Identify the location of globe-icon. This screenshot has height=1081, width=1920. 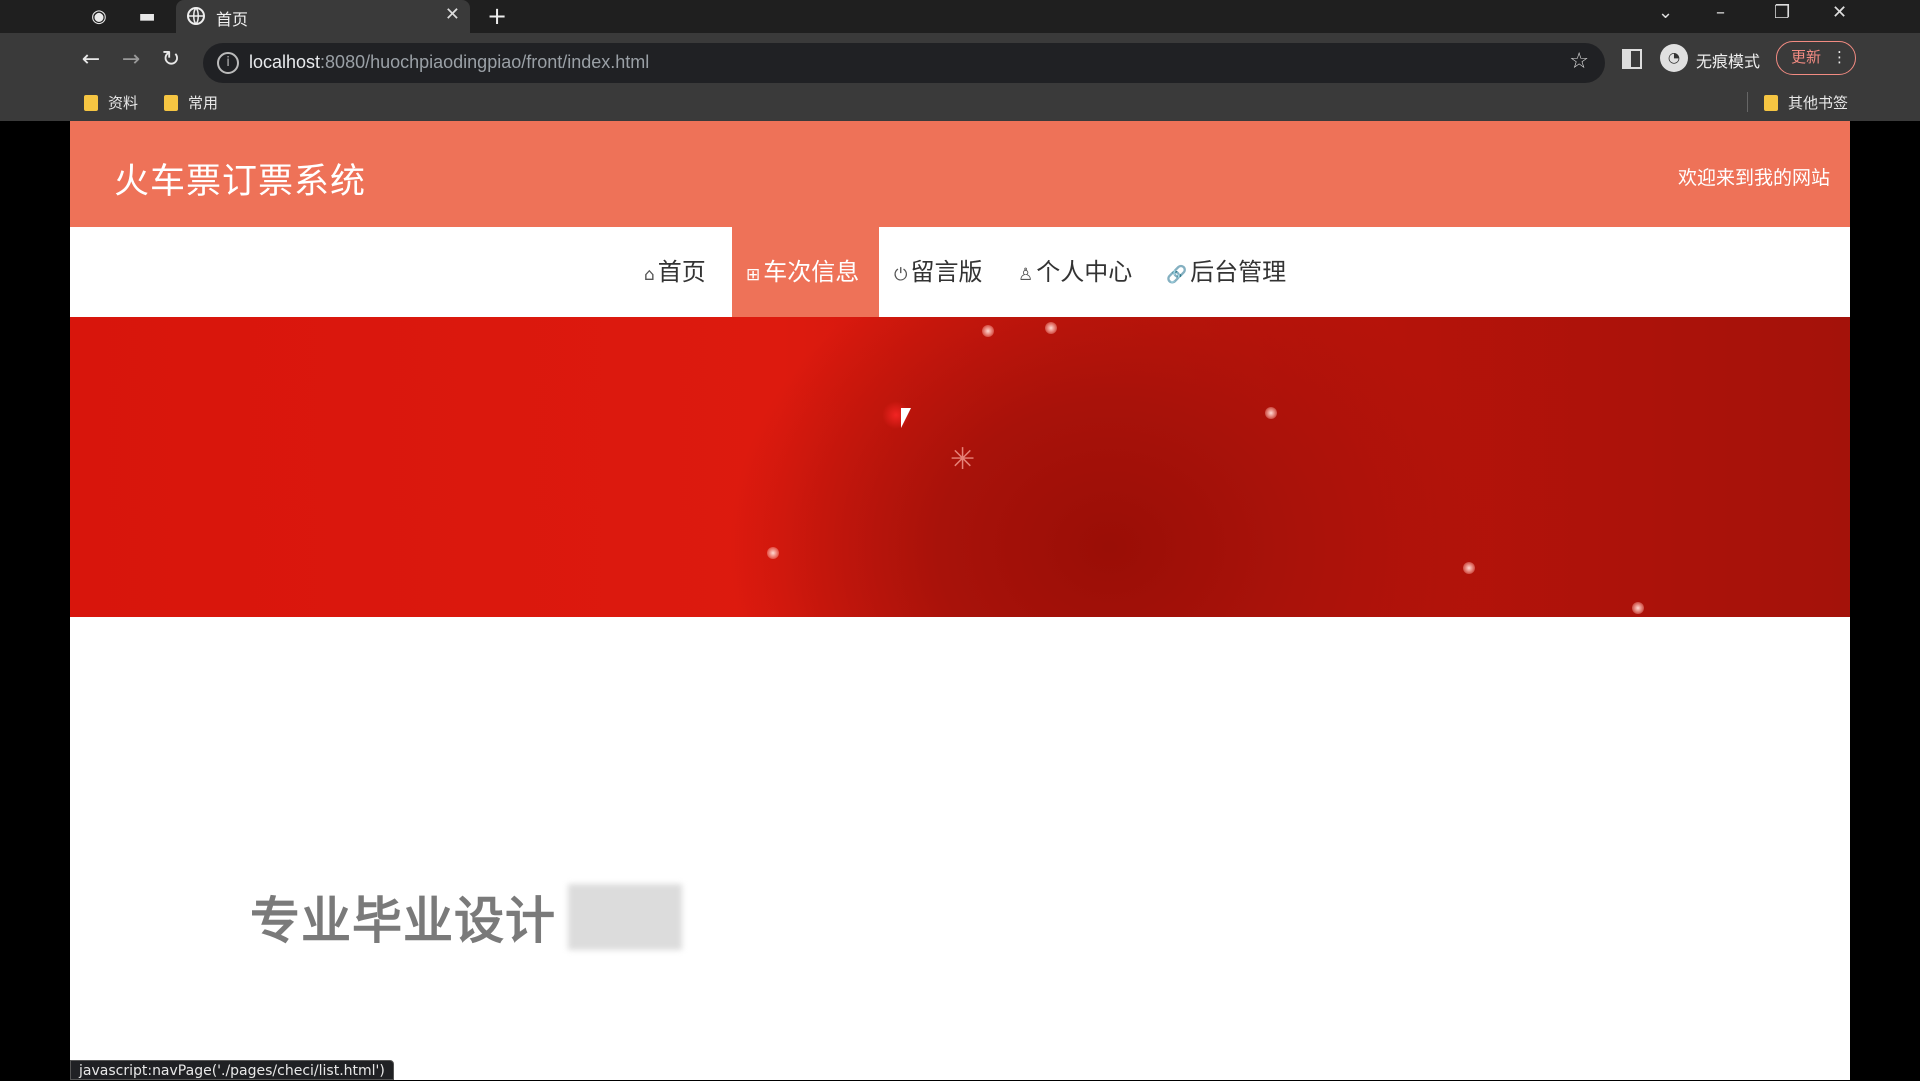
(196, 16).